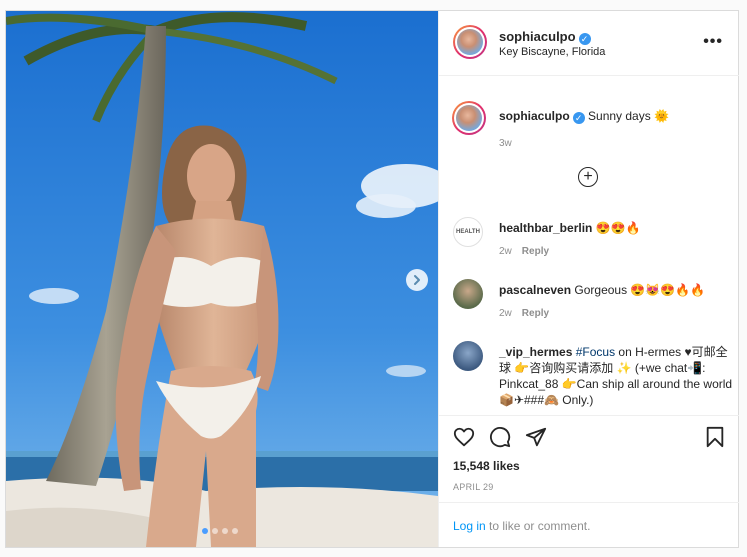 Image resolution: width=747 pixels, height=557 pixels. What do you see at coordinates (535, 290) in the screenshot?
I see `comment-username: pascalneven` at bounding box center [535, 290].